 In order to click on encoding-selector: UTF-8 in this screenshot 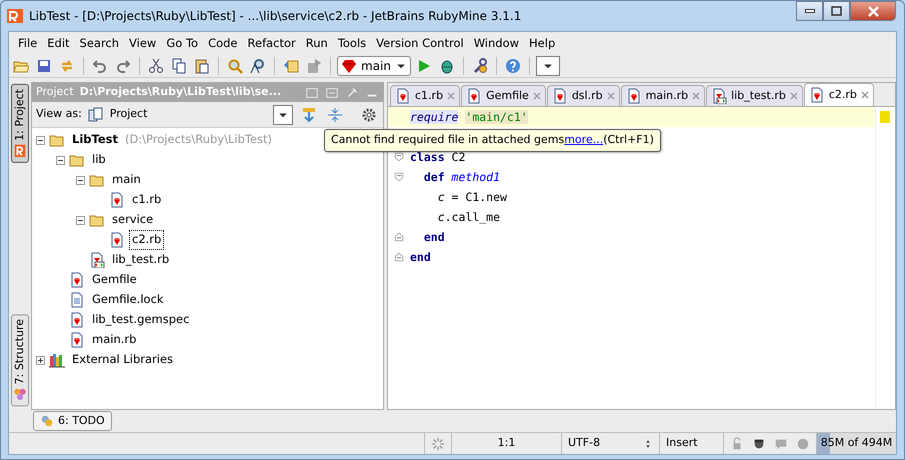, I will do `click(610, 443)`.